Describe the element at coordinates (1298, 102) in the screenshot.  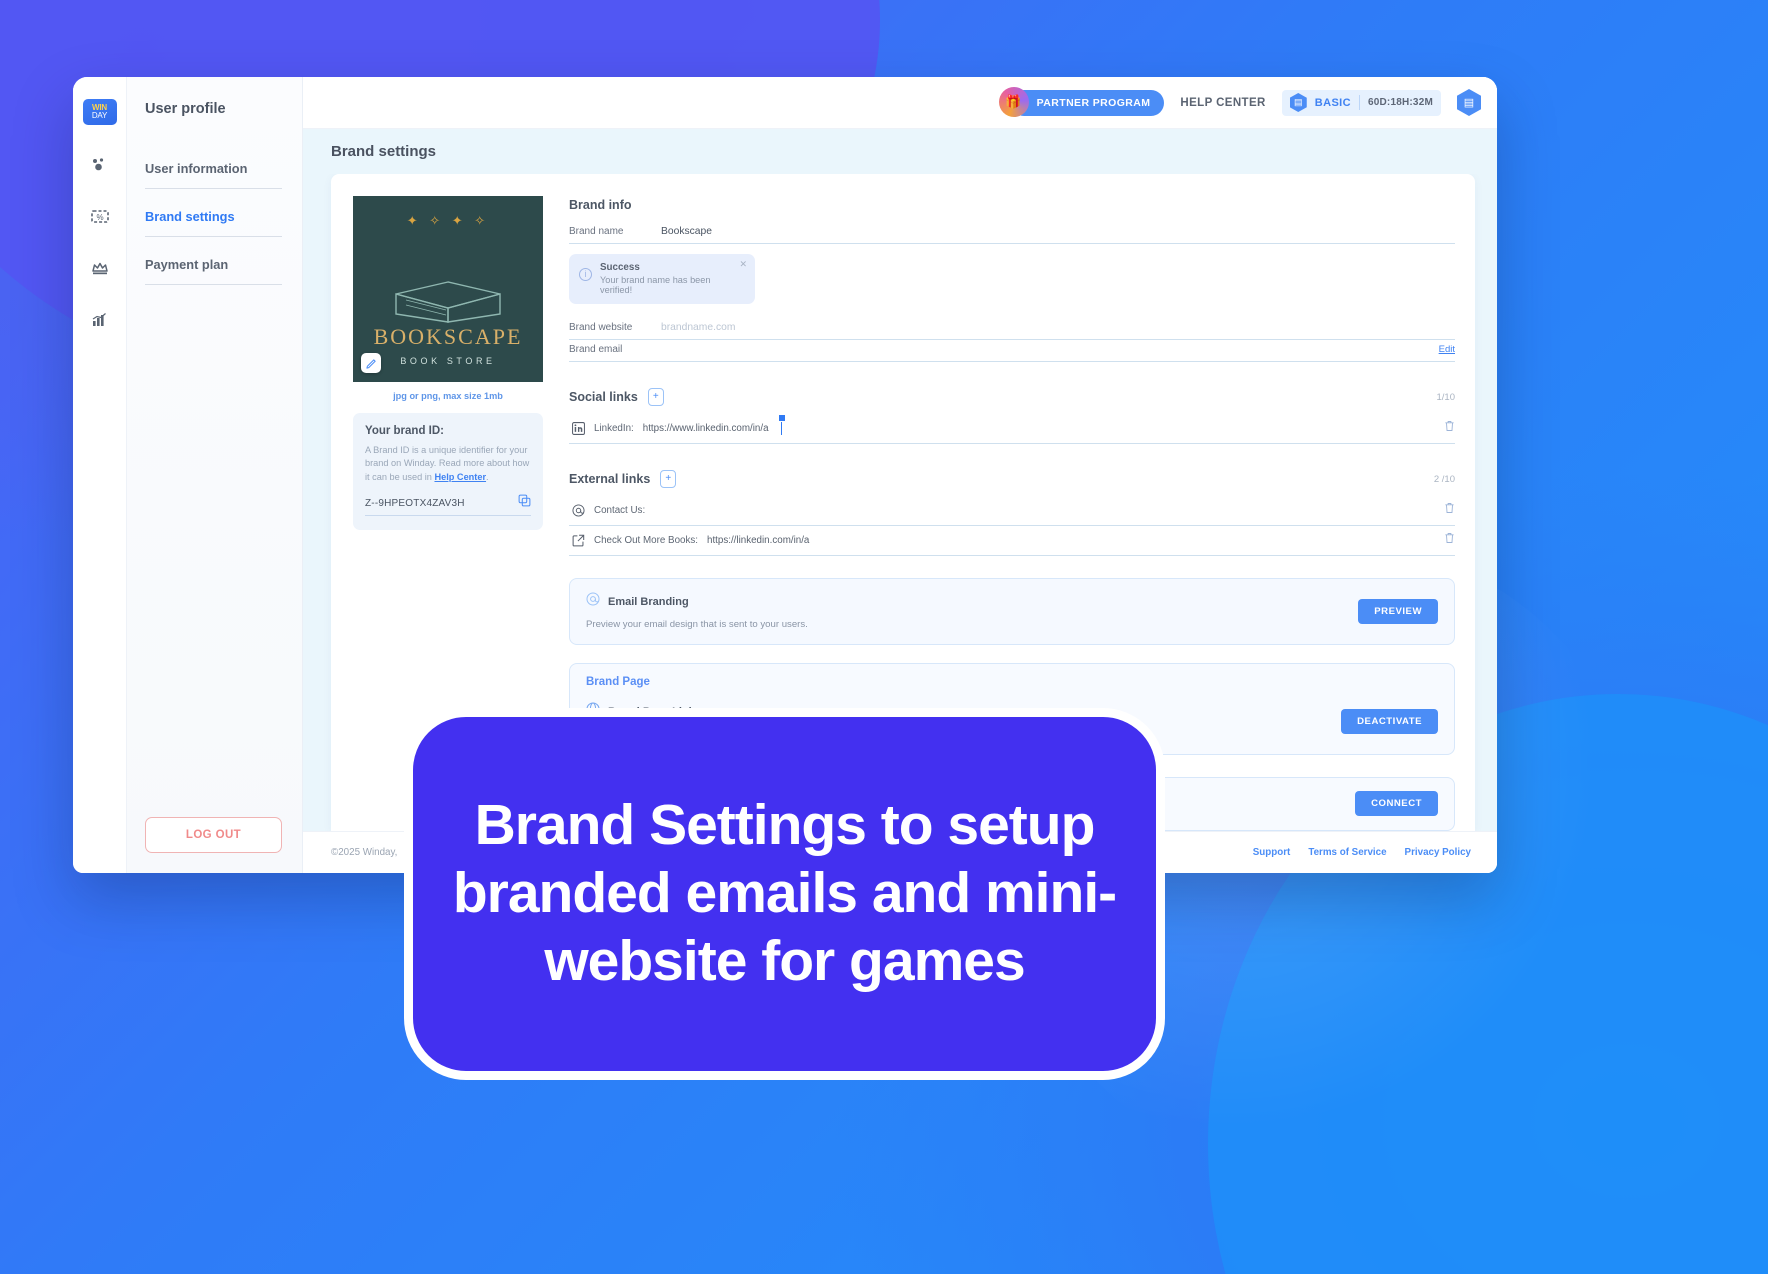
I see `plan-hex-icon: ▤` at that location.